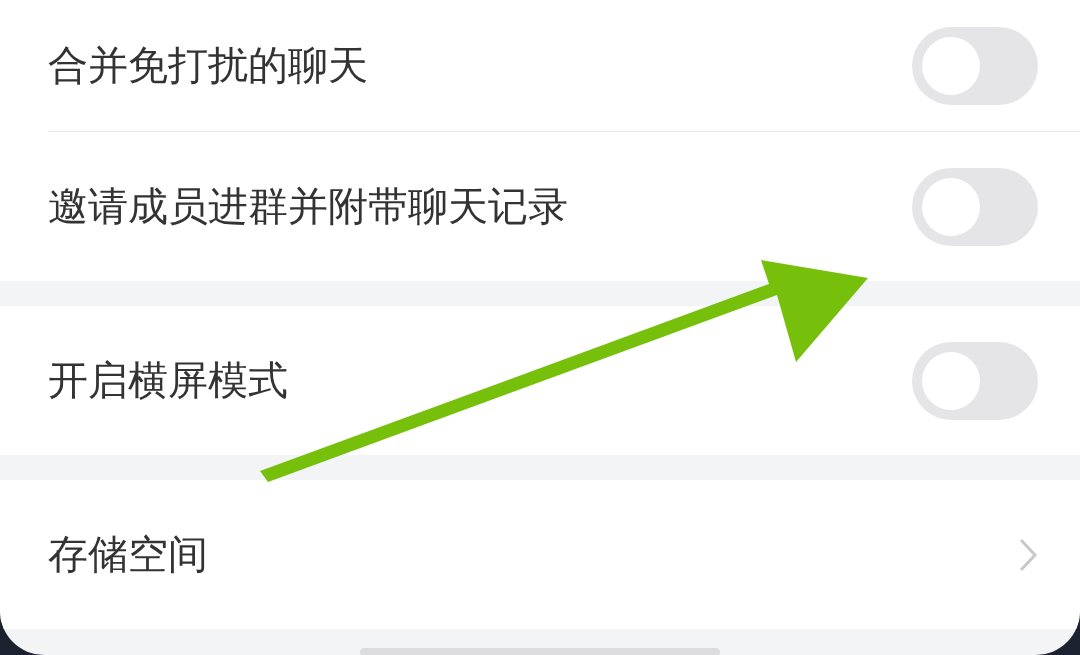 This screenshot has width=1080, height=655. I want to click on setting-label: 存储空间, so click(128, 554).